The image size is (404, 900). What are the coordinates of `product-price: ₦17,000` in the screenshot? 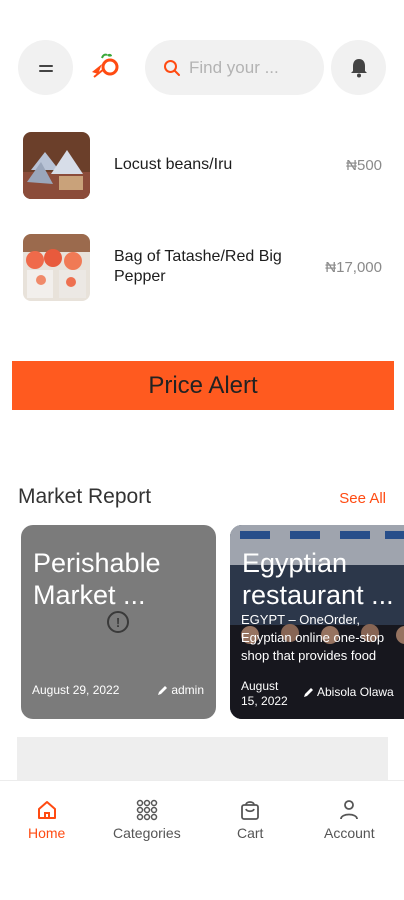 It's located at (353, 267).